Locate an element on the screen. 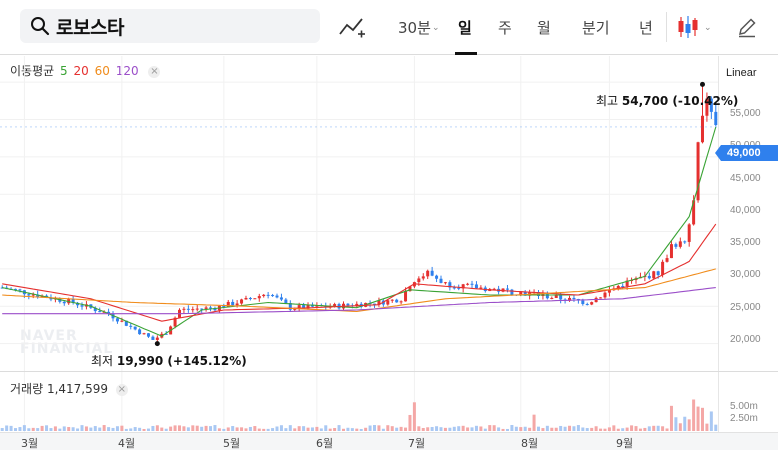 Image resolution: width=778 pixels, height=450 pixels. volume-legend: 거래량 1,417,599 × is located at coordinates (69, 388).